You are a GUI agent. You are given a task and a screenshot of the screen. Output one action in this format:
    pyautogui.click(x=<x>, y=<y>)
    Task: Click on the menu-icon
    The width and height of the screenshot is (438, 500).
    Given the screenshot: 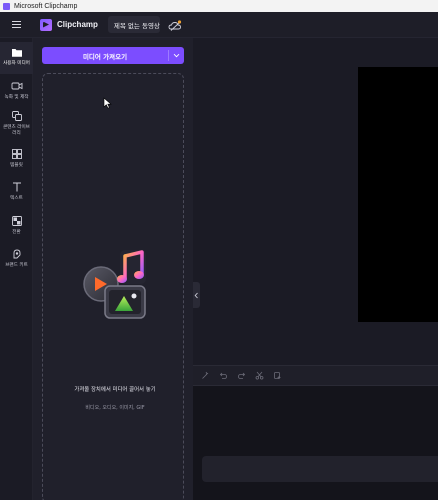 What is the action you would take?
    pyautogui.click(x=16, y=25)
    